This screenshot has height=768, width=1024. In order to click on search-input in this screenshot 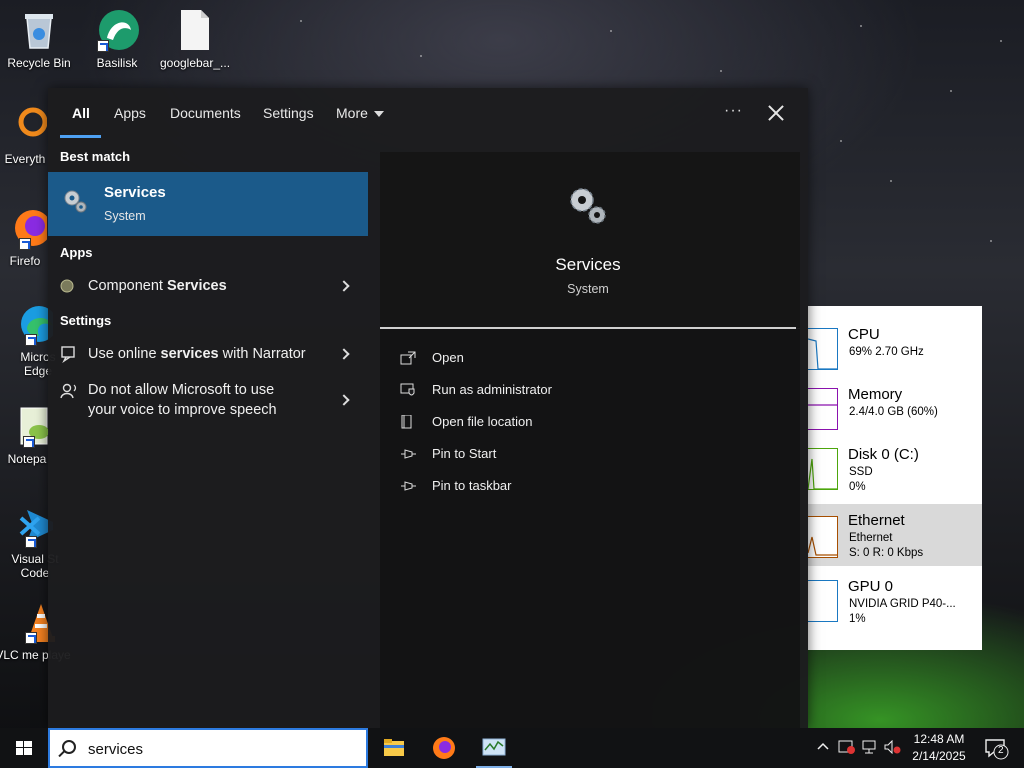, I will do `click(218, 749)`.